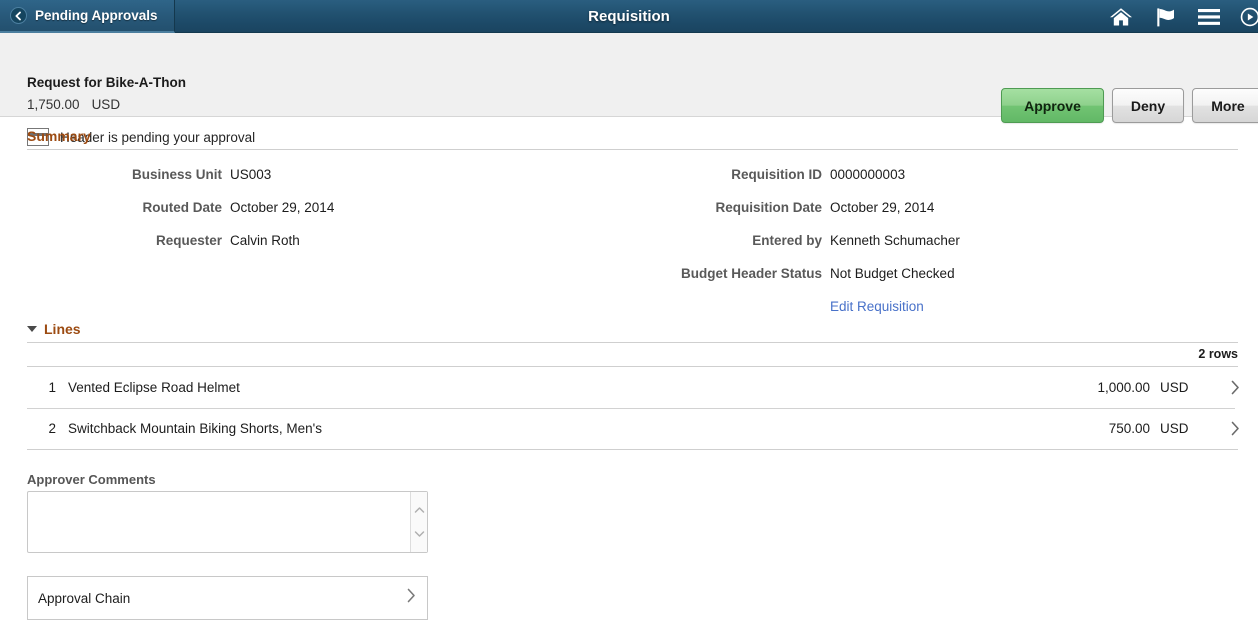 This screenshot has height=622, width=1258. I want to click on line-description: Switchback Mountain Biking Shorts, Men's, so click(195, 428).